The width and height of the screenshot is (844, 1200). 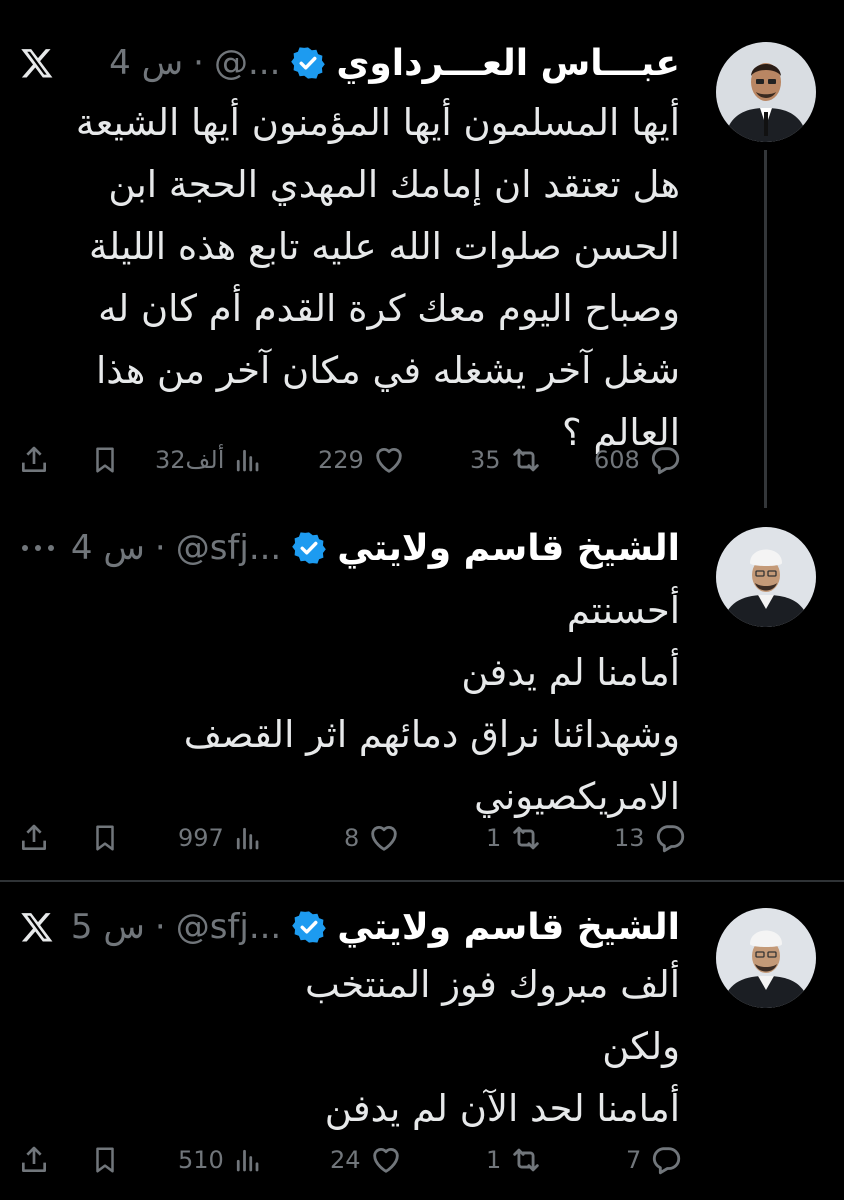 I want to click on action-bar: 510 24 1 7, so click(x=350, y=1160).